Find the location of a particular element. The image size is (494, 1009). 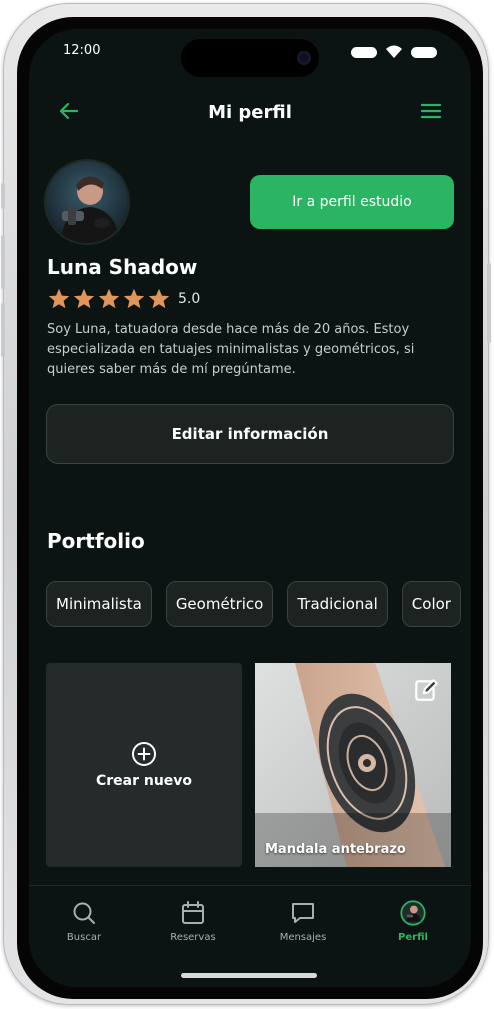

camera-icon is located at coordinates (304, 58).